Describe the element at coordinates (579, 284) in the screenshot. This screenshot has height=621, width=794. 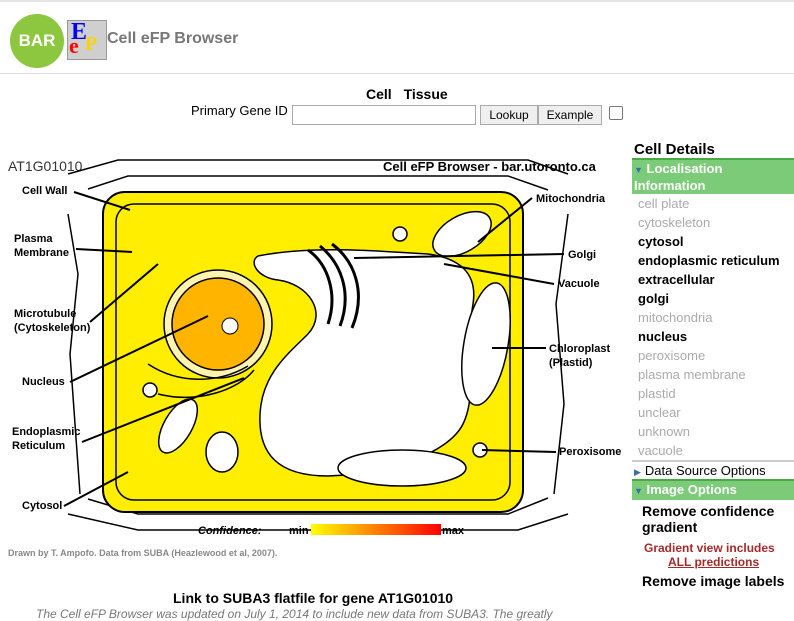
I see `label-vacuole: Vacuole` at that location.